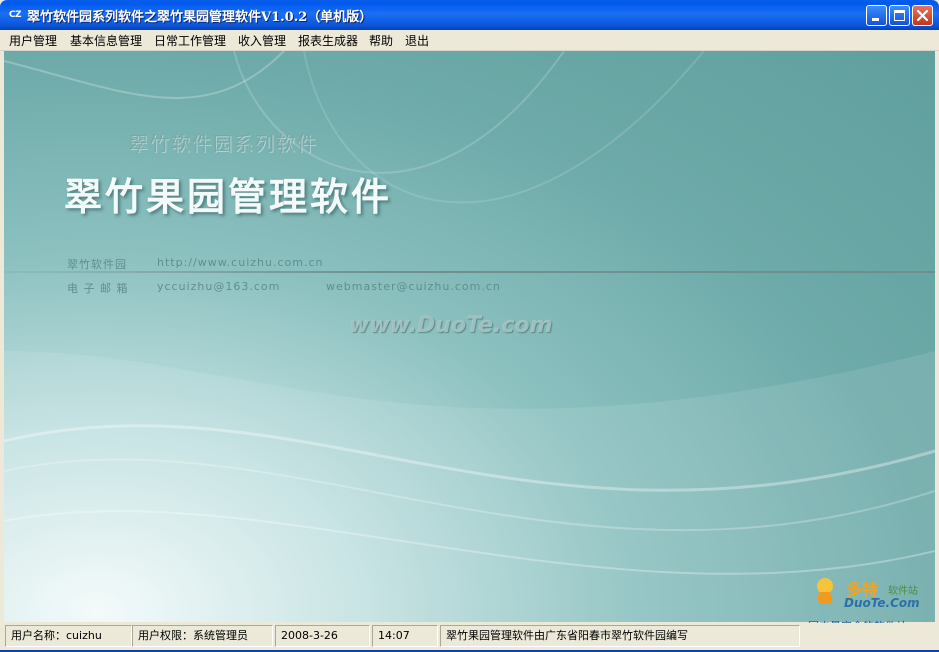 Image resolution: width=939 pixels, height=652 pixels. What do you see at coordinates (451, 325) in the screenshot?
I see `watermark-text: www.DuoTe.com` at bounding box center [451, 325].